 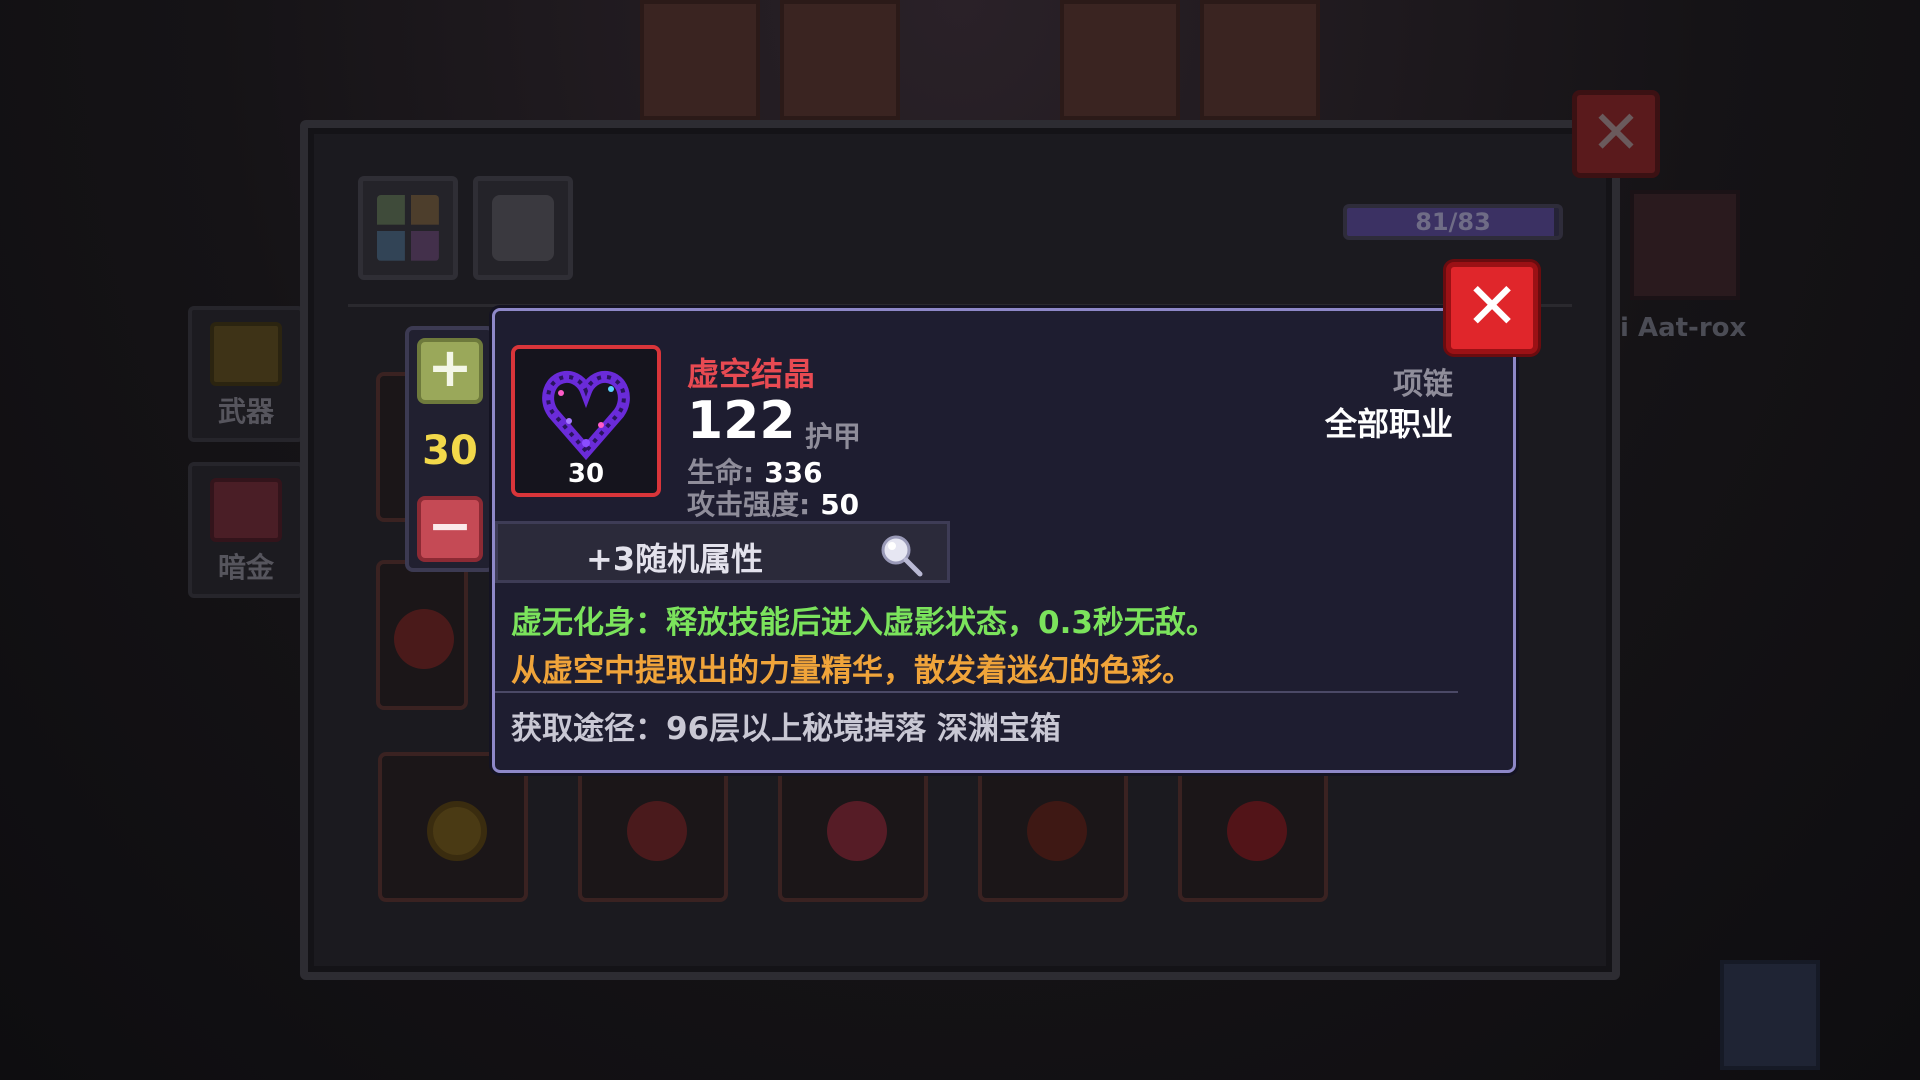 I want to click on darkgold-icon, so click(x=246, y=510).